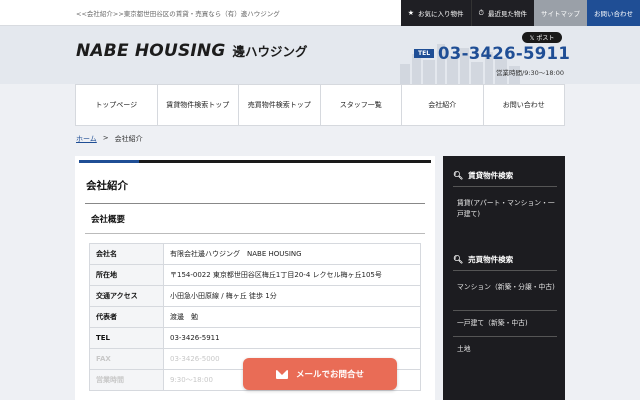 The image size is (640, 400). I want to click on site-logo: NABE HOUSING 邊ハウジング, so click(192, 51).